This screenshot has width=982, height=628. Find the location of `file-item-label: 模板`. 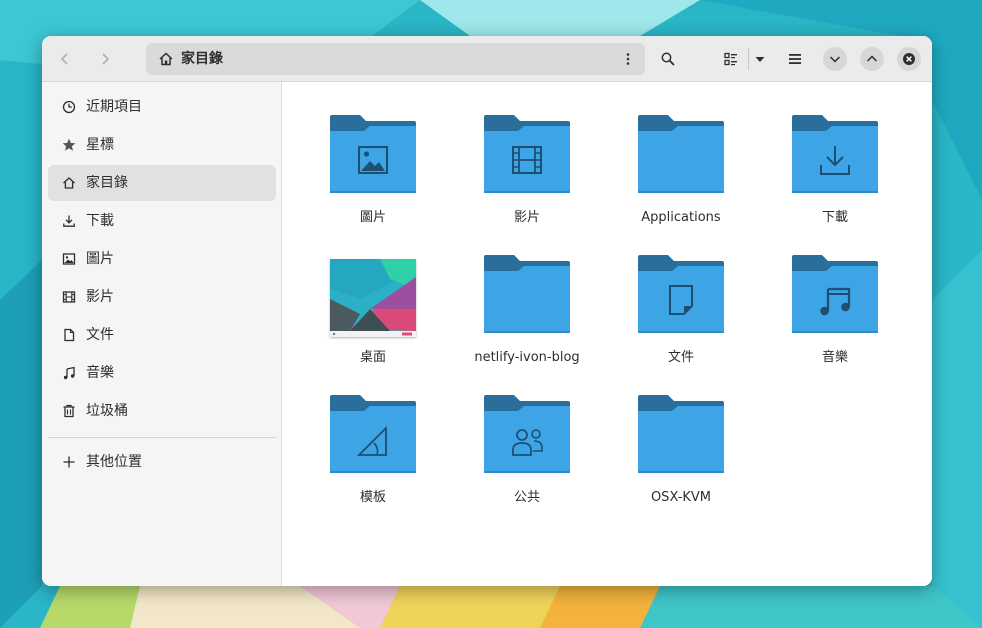

file-item-label: 模板 is located at coordinates (372, 497).